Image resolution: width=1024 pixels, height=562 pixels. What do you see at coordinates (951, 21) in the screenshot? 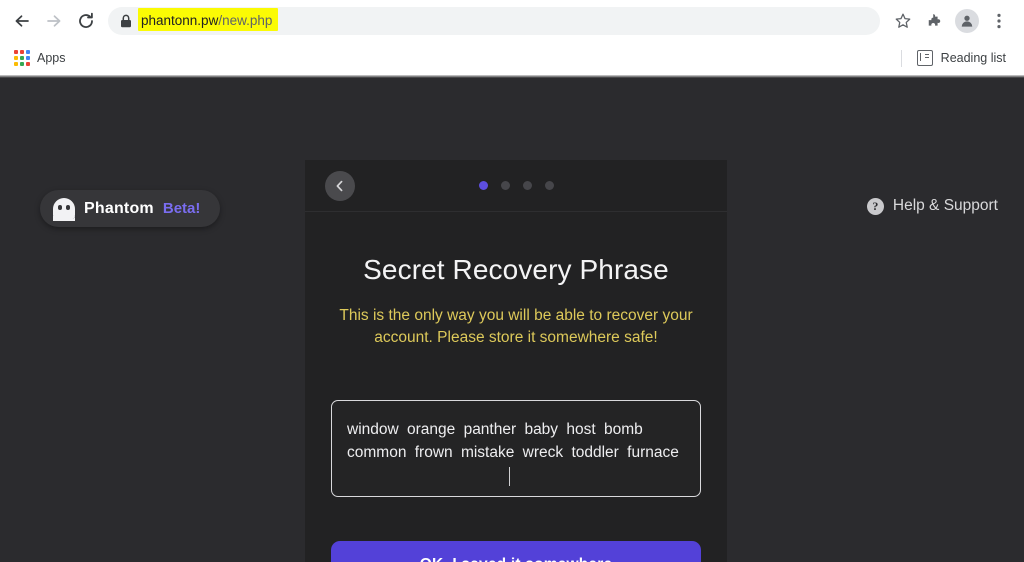
I see `toolbar-actions` at bounding box center [951, 21].